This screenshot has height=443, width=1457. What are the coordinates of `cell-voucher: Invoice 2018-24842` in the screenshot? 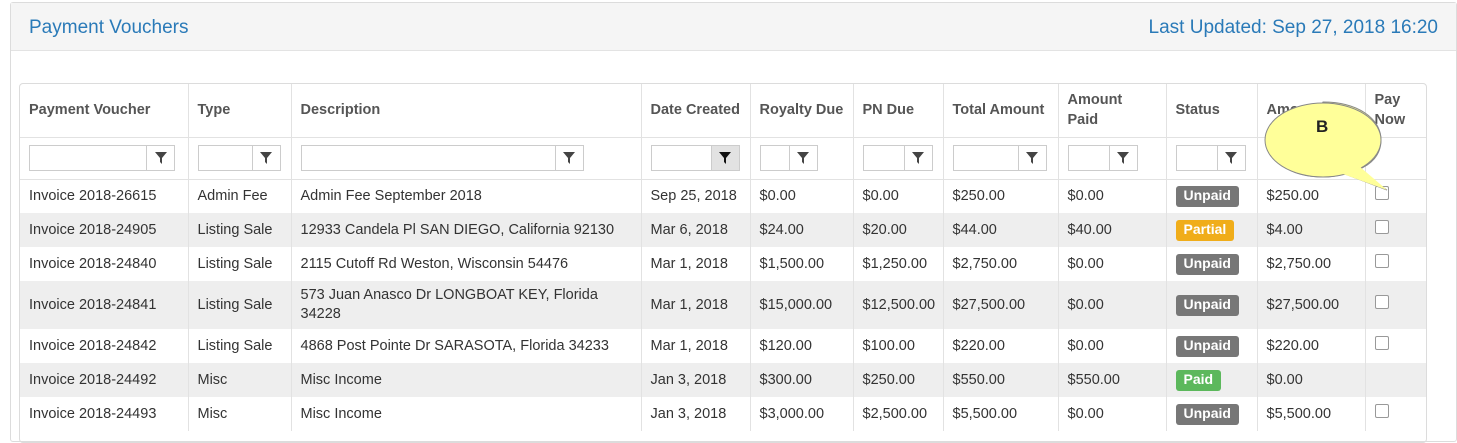 It's located at (104, 346).